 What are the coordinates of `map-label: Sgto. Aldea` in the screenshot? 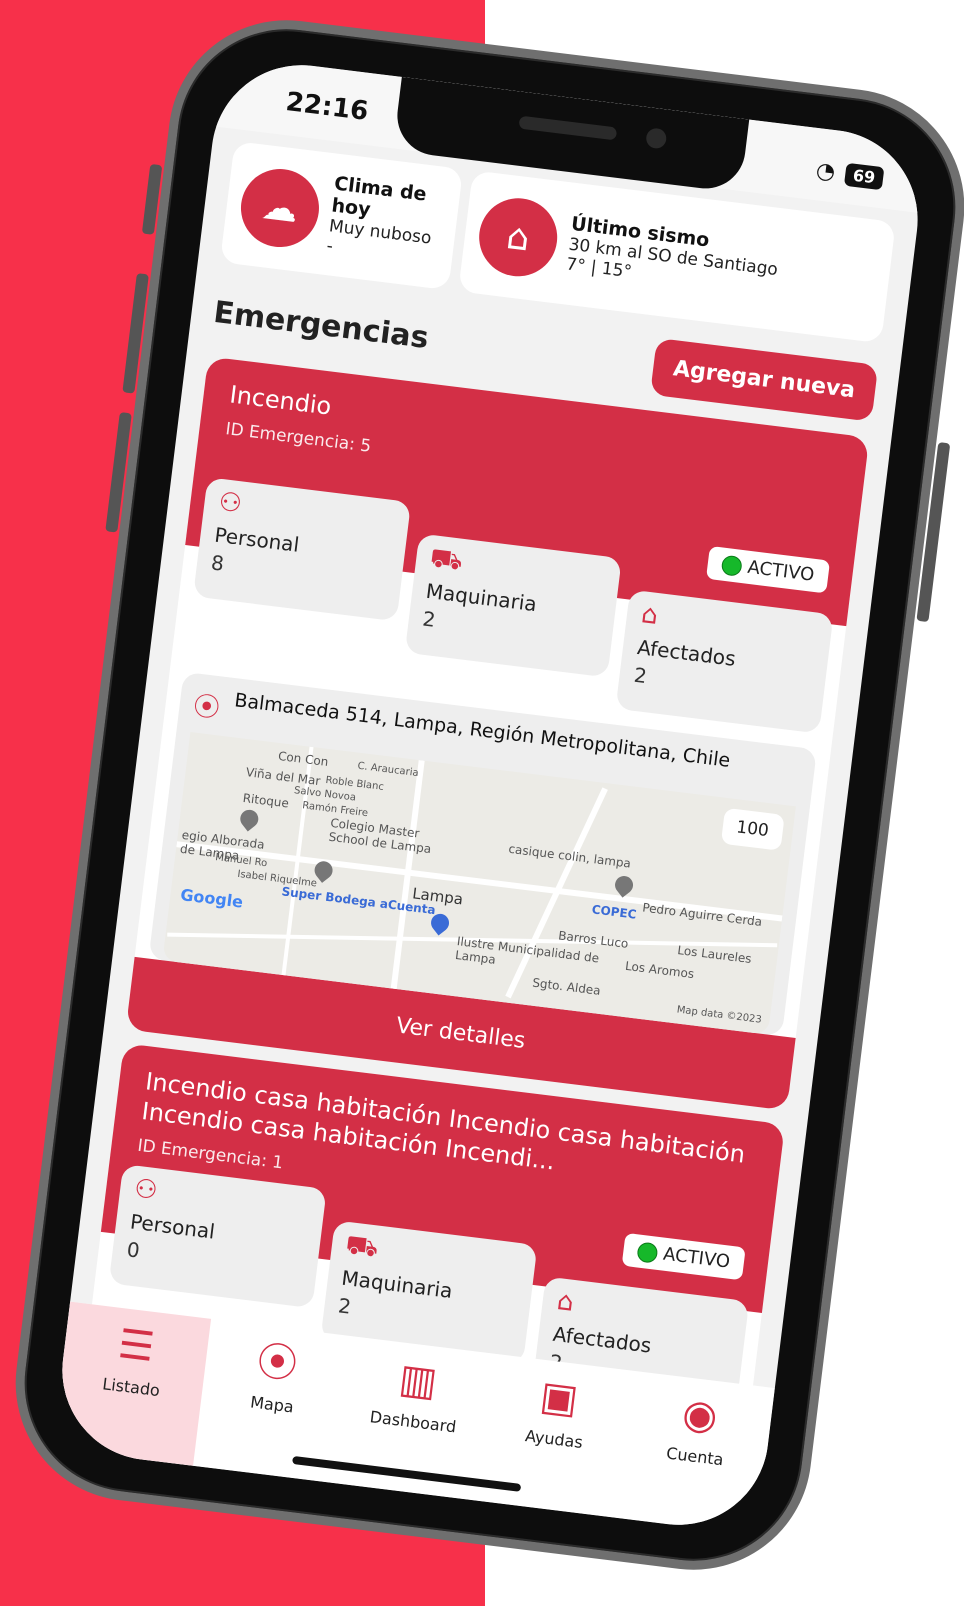 It's located at (566, 986).